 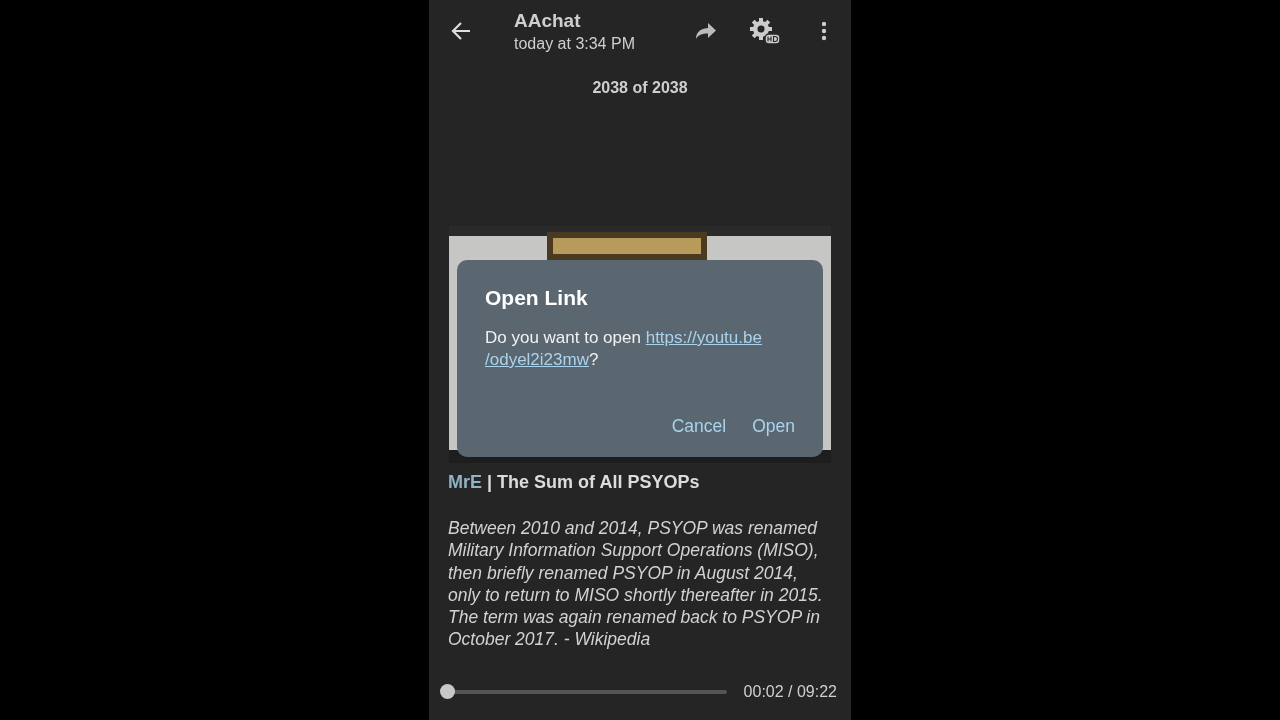 What do you see at coordinates (465, 482) in the screenshot?
I see `author-name: MrE` at bounding box center [465, 482].